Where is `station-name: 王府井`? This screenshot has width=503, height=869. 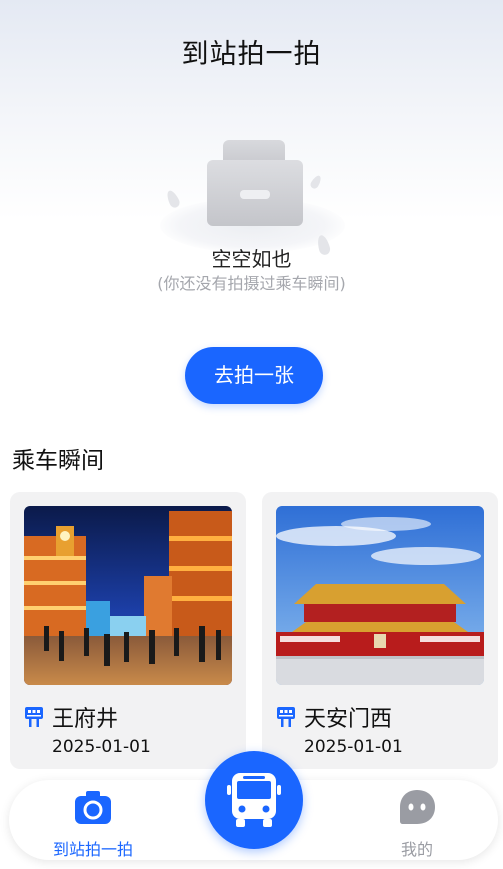
station-name: 王府井 is located at coordinates (85, 719).